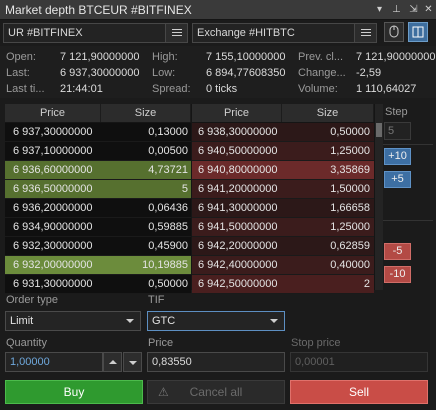 The image size is (436, 410). What do you see at coordinates (45, 33) in the screenshot?
I see `left-exchange-label: UR #BITFINEX` at bounding box center [45, 33].